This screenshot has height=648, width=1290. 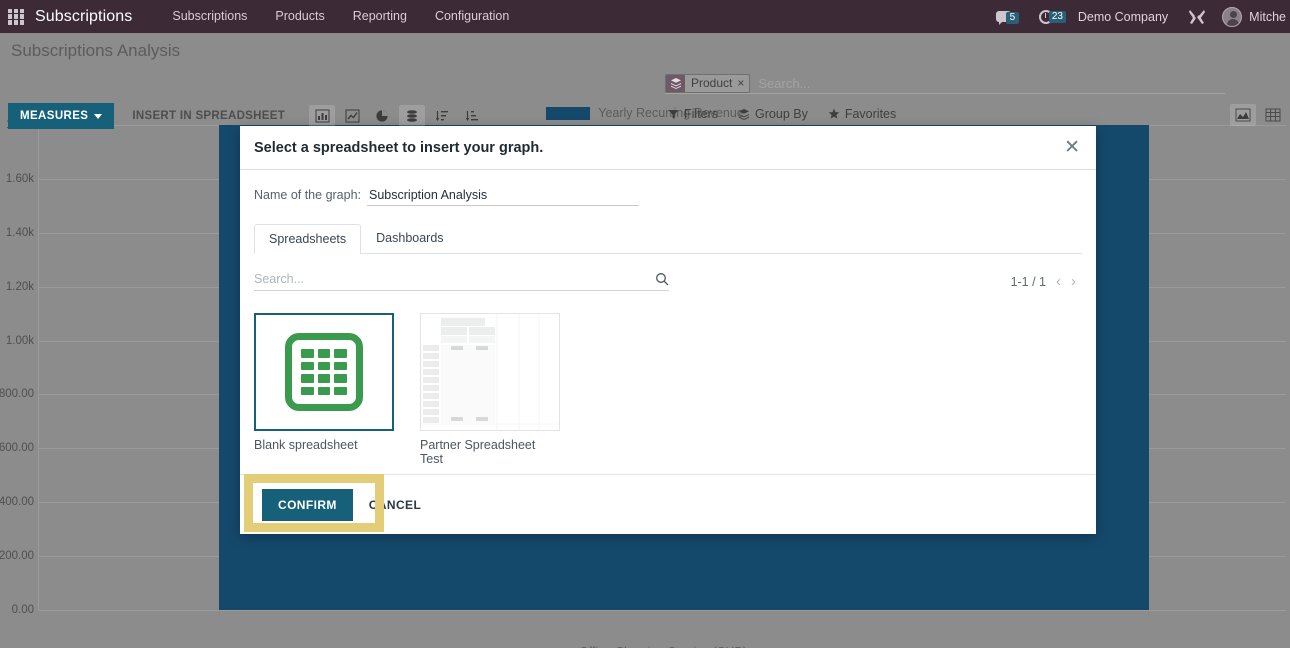 I want to click on dialog-search-field, so click(x=461, y=281).